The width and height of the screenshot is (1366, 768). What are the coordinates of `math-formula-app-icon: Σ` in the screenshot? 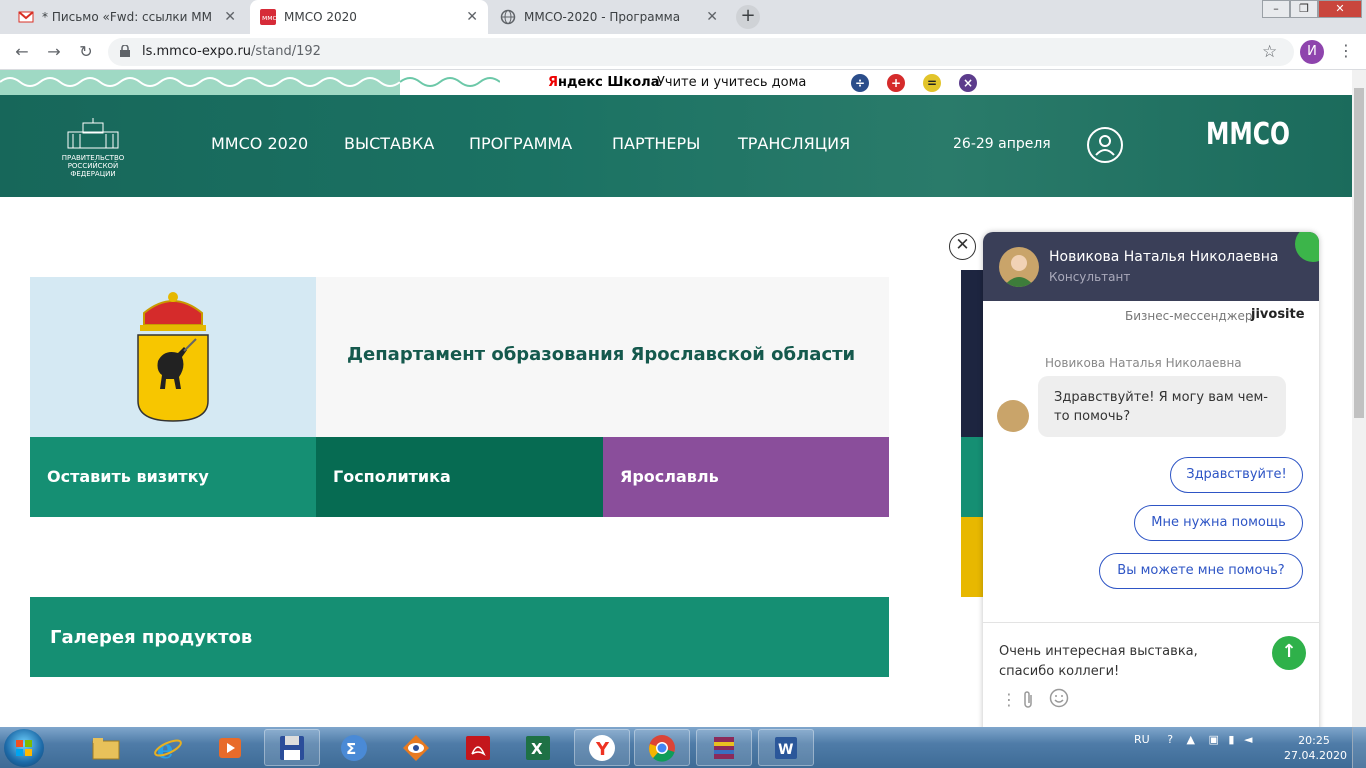 It's located at (354, 747).